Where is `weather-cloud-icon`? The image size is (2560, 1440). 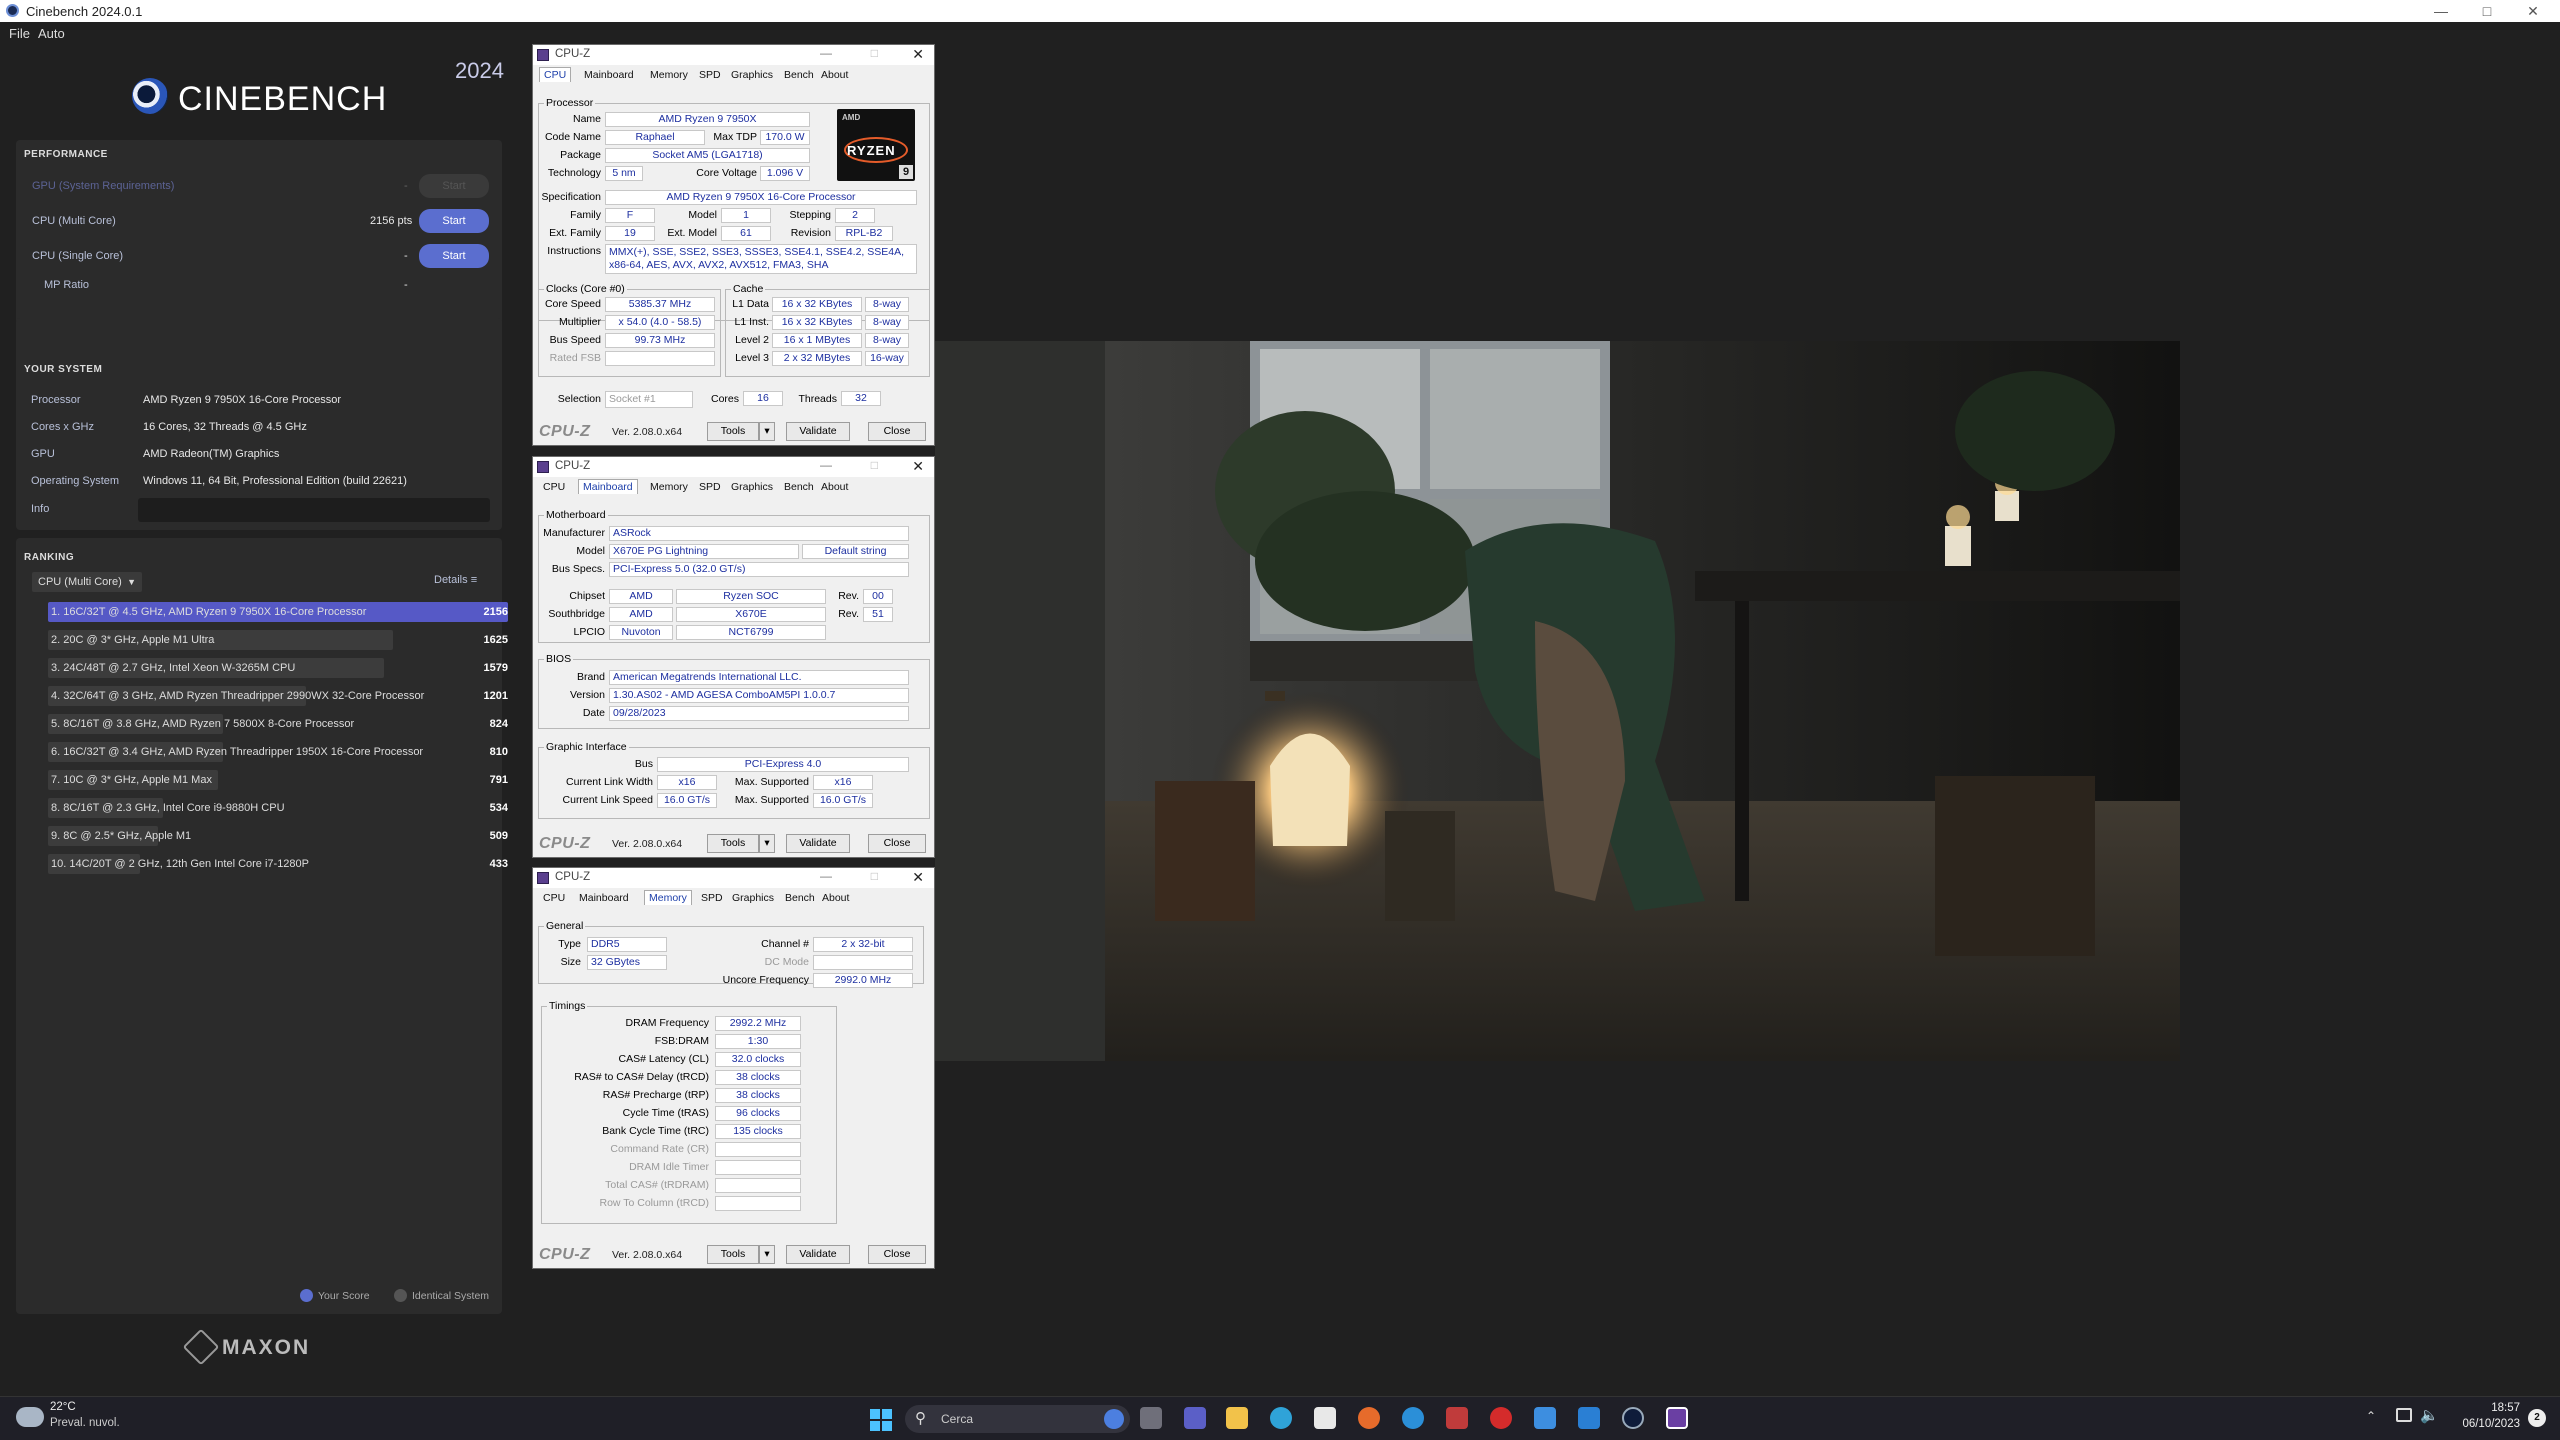
weather-cloud-icon is located at coordinates (30, 1417).